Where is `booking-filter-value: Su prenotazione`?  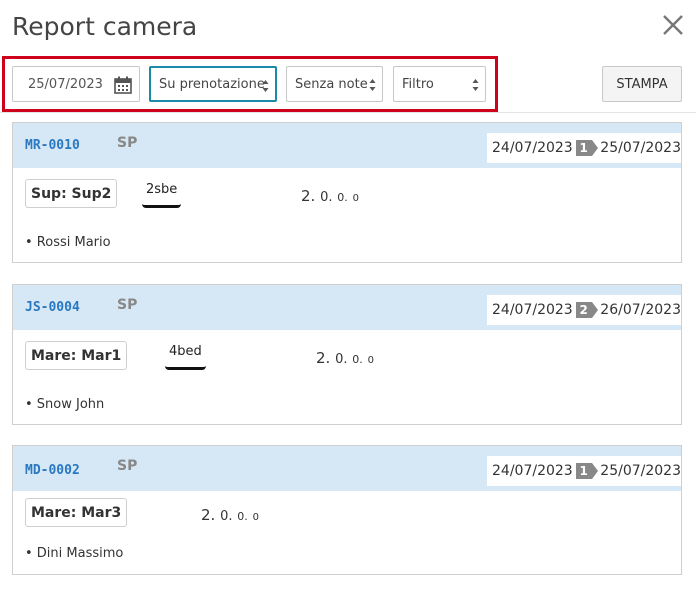 booking-filter-value: Su prenotazione is located at coordinates (212, 84).